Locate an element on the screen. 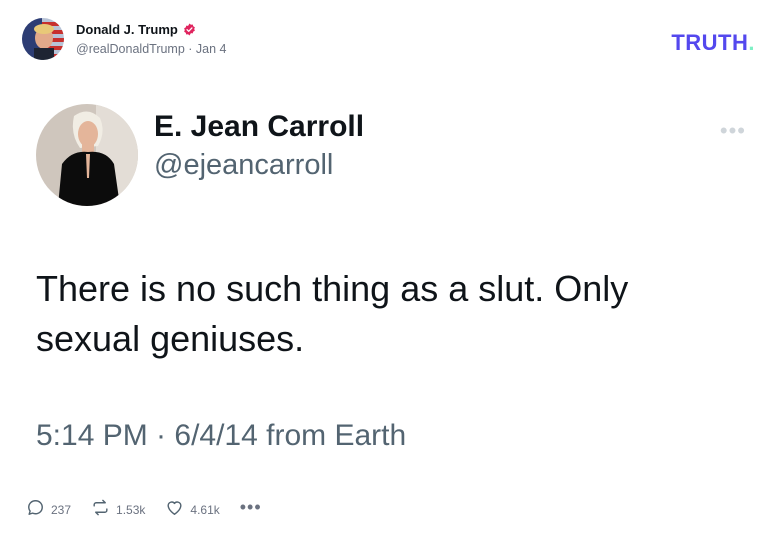 The image size is (777, 541). tweet-author-handle: @ejeancarroll is located at coordinates (244, 165).